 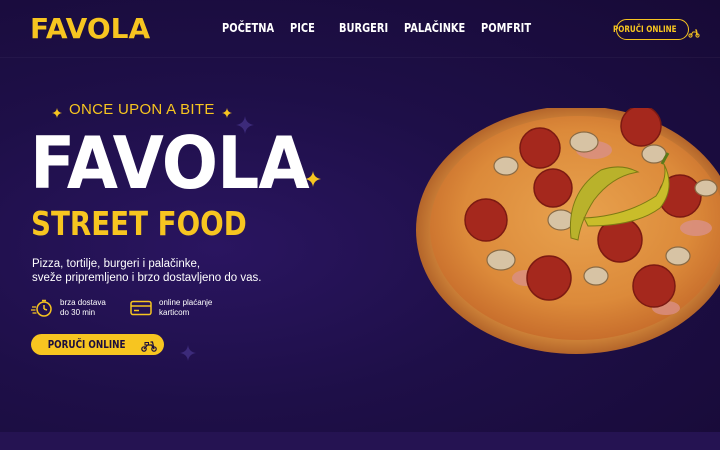 I want to click on feature-line: brza dostava, so click(x=83, y=302).